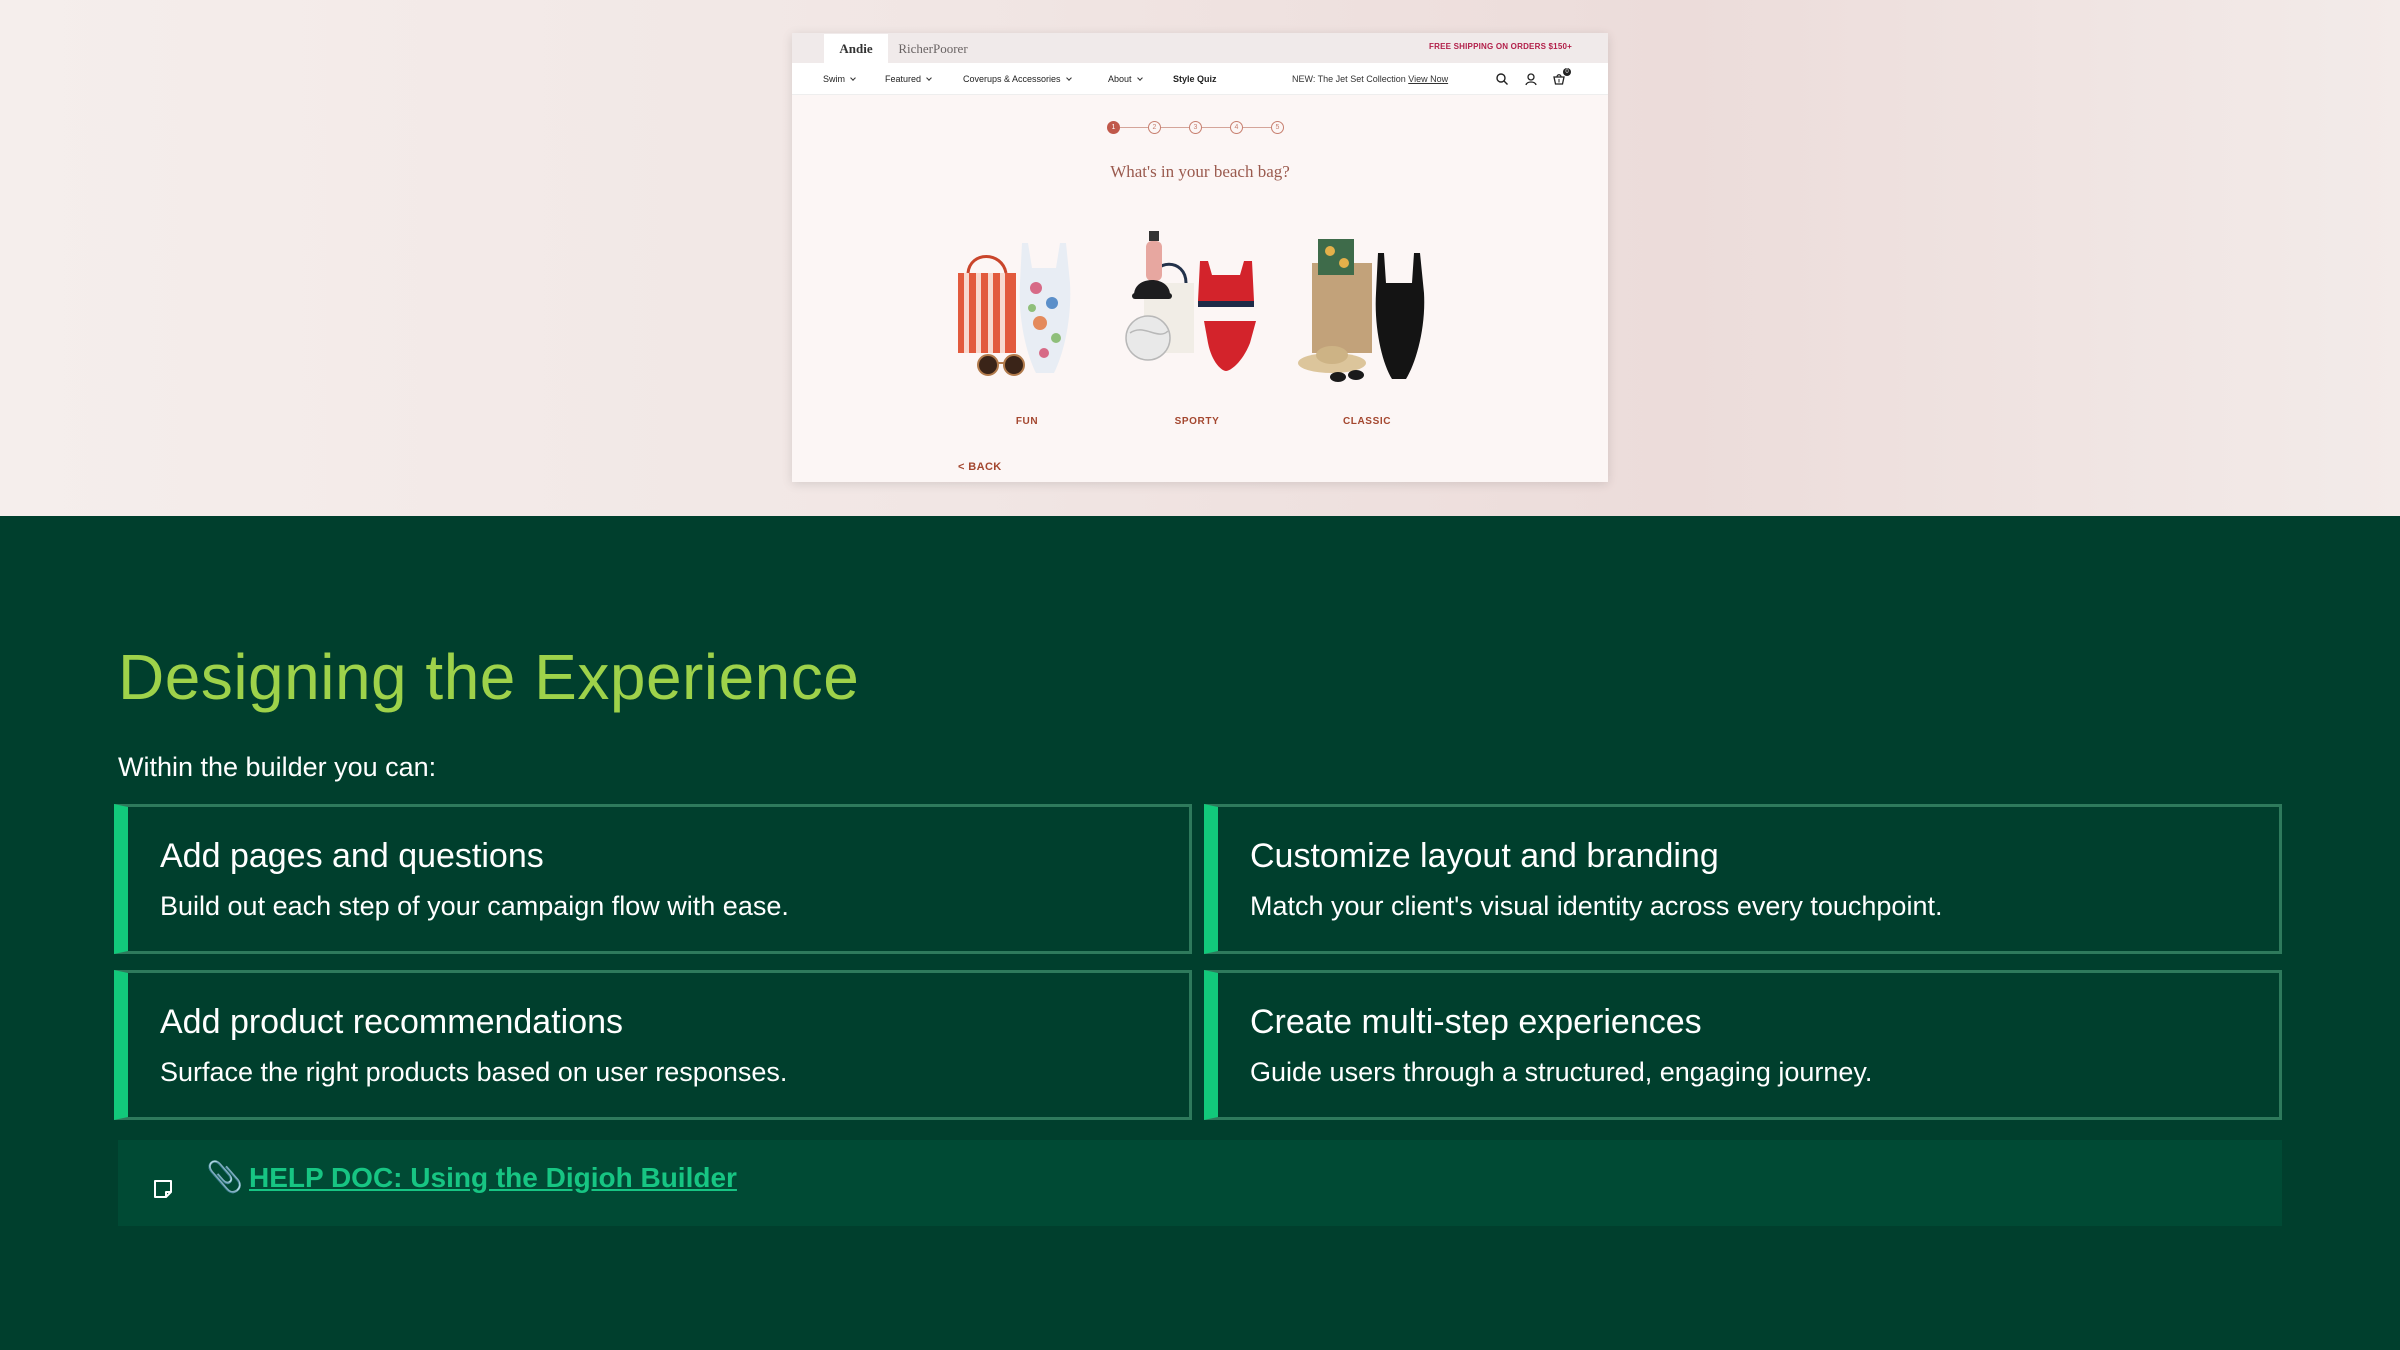 The height and width of the screenshot is (1350, 2400). Describe the element at coordinates (1154, 127) in the screenshot. I see `step-2: 2` at that location.